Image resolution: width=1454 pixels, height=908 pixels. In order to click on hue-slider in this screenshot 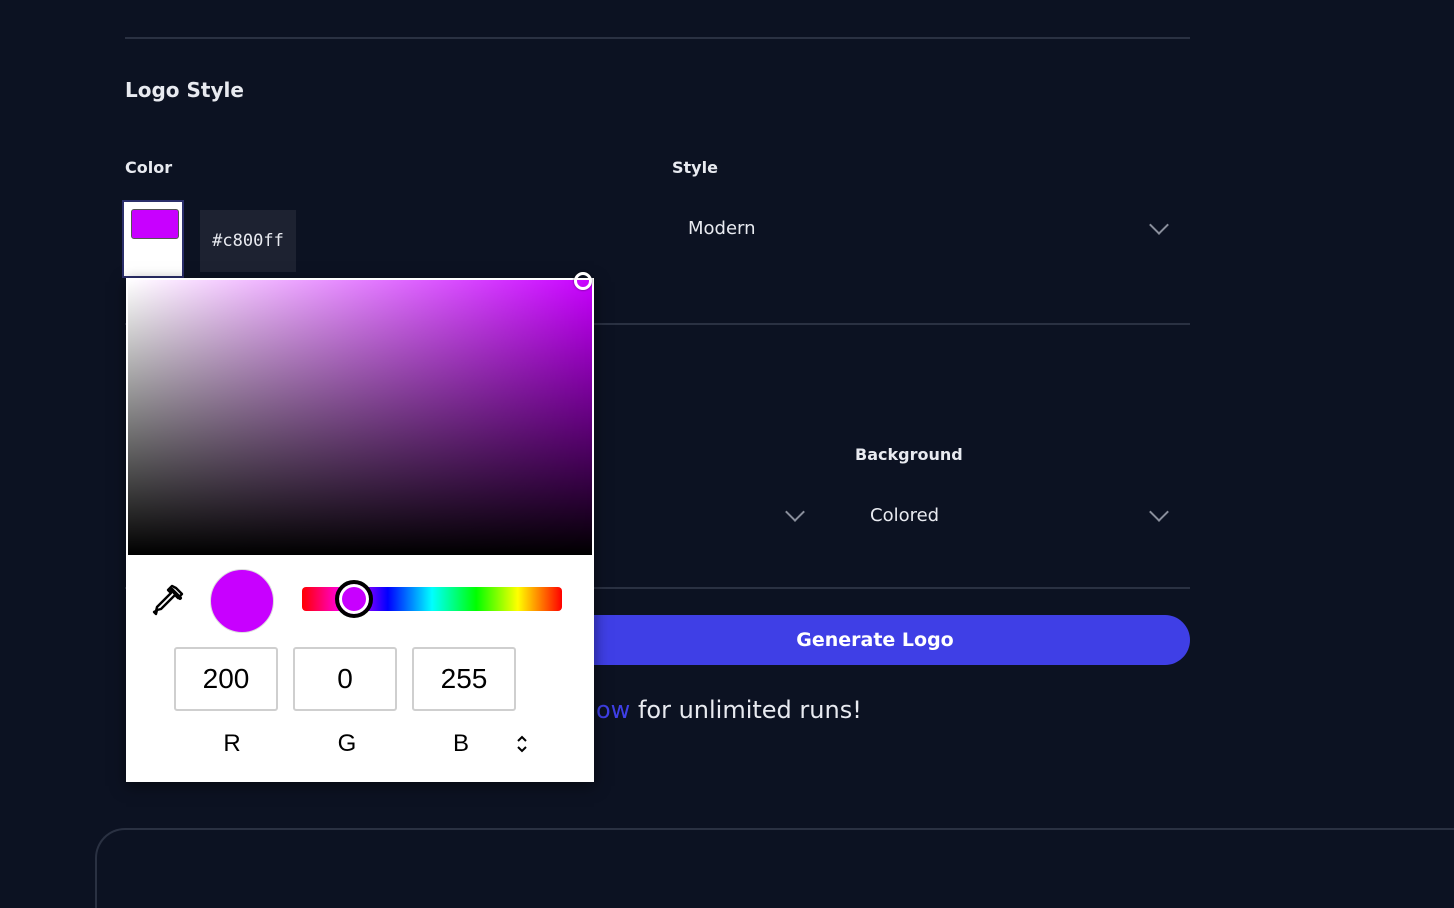, I will do `click(432, 599)`.